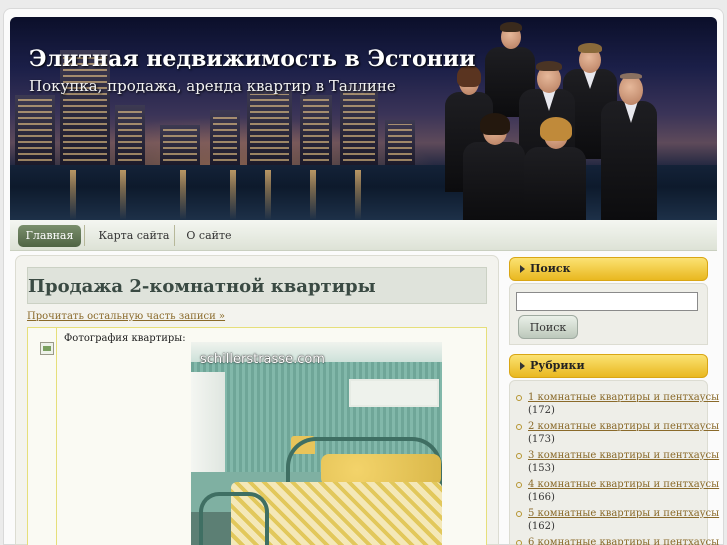 This screenshot has width=727, height=545. I want to click on search-widget-header: Поиск, so click(608, 269).